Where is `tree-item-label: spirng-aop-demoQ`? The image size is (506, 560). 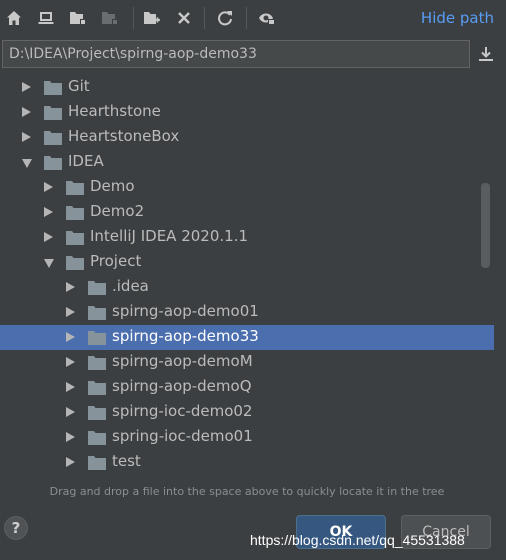
tree-item-label: spirng-aop-demoQ is located at coordinates (182, 386).